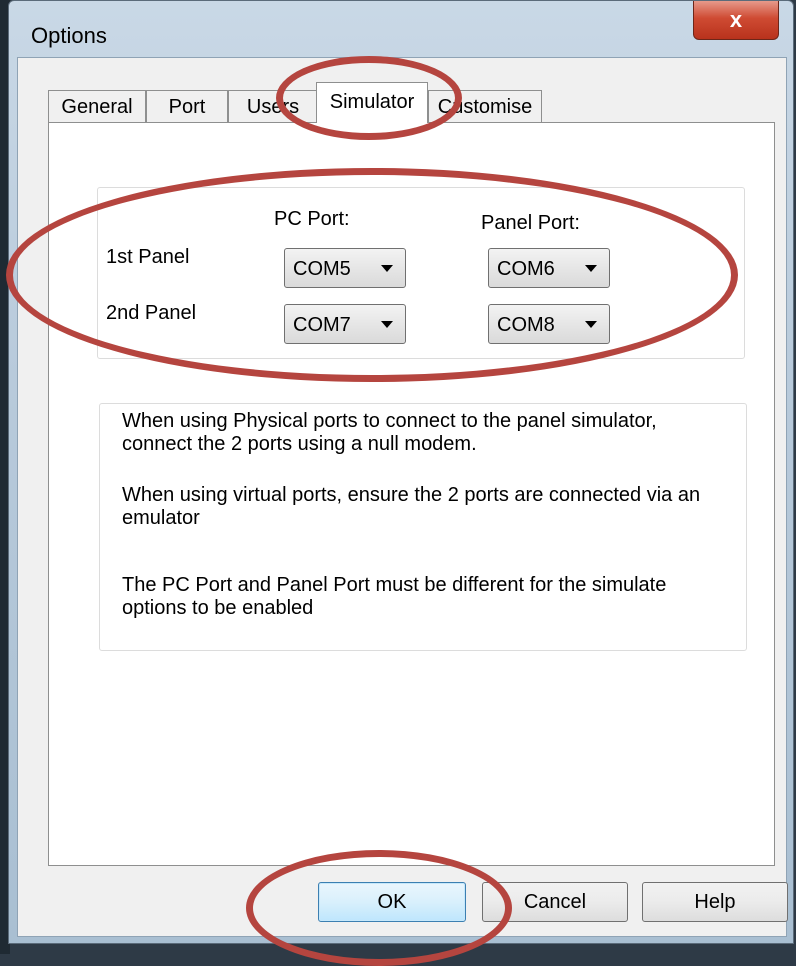 The image size is (796, 966). Describe the element at coordinates (97, 106) in the screenshot. I see `tab-general: General` at that location.